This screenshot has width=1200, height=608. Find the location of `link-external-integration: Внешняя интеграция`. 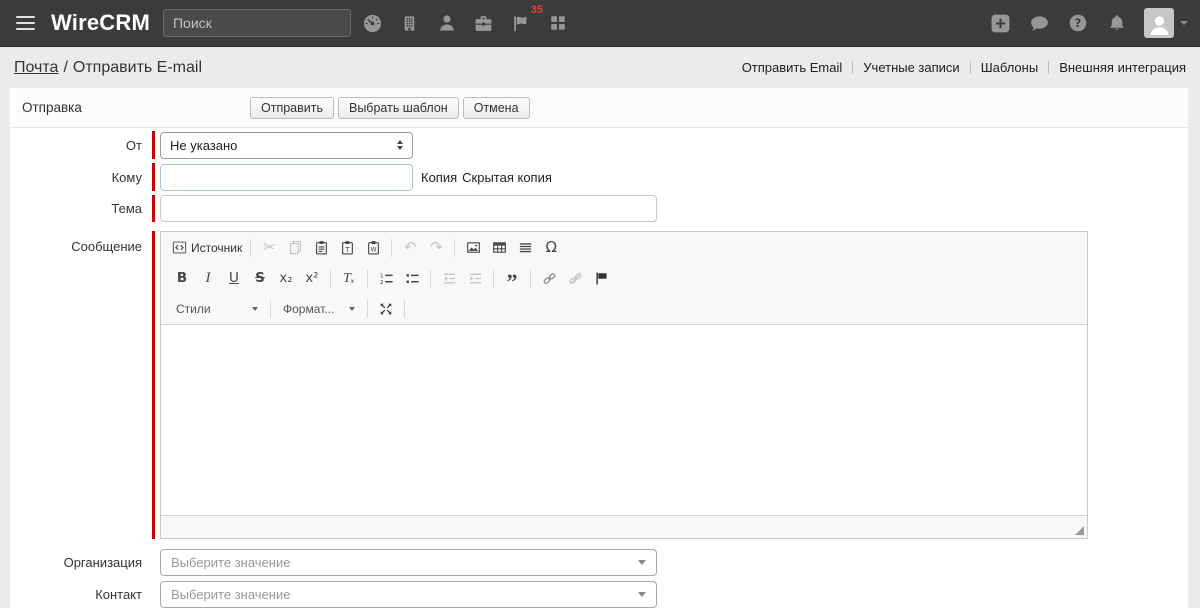

link-external-integration: Внешняя интеграция is located at coordinates (1122, 67).